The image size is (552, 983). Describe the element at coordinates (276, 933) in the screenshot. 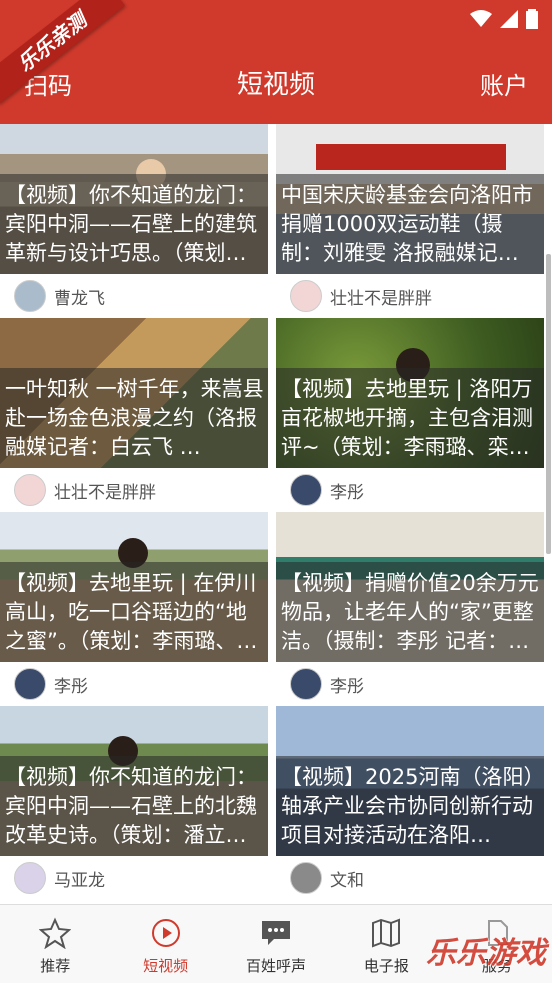

I see `chat-bubble-icon` at that location.